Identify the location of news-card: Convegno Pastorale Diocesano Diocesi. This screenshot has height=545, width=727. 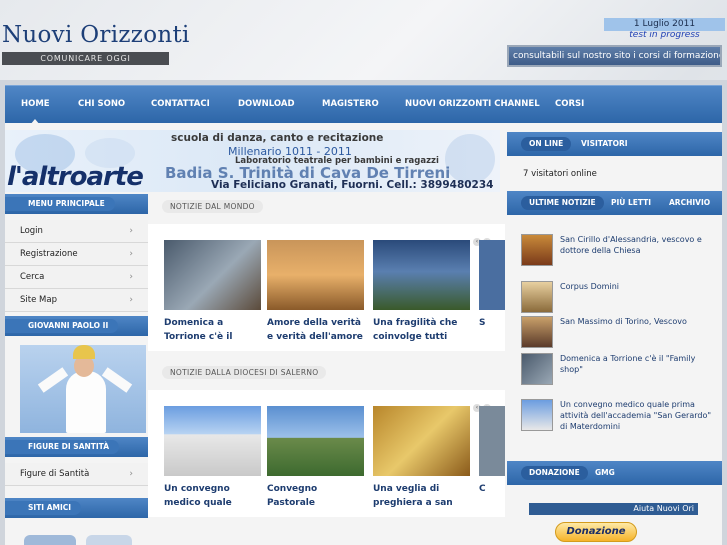
(315, 458).